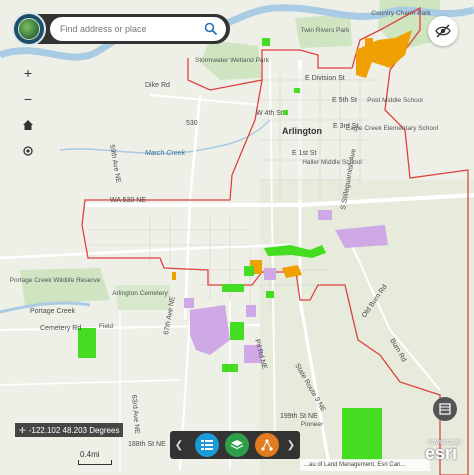 This screenshot has width=474, height=475. Describe the element at coordinates (441, 453) in the screenshot. I see `esri-logo: esri` at that location.